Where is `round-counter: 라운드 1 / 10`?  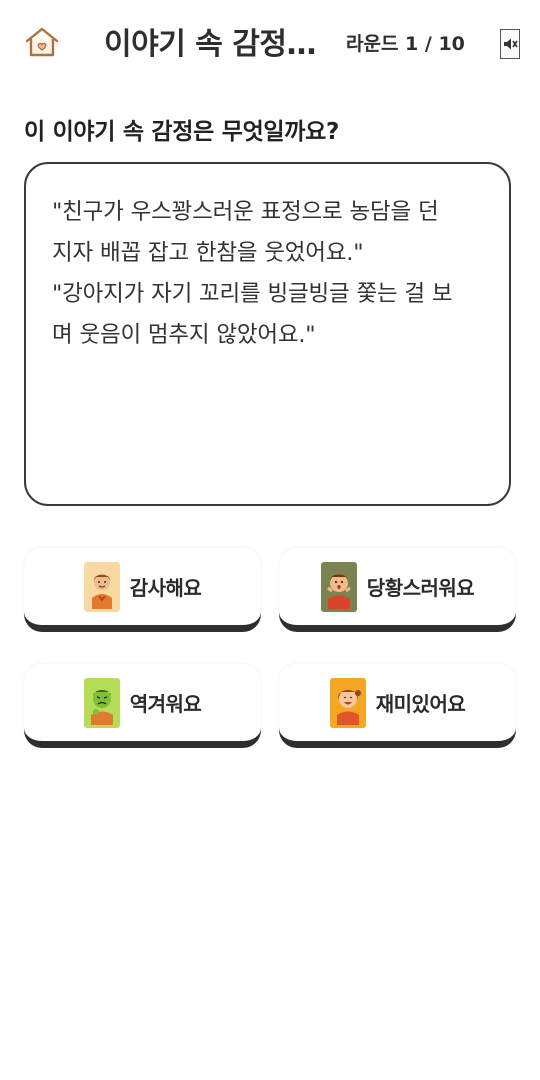 round-counter: 라운드 1 / 10 is located at coordinates (405, 44).